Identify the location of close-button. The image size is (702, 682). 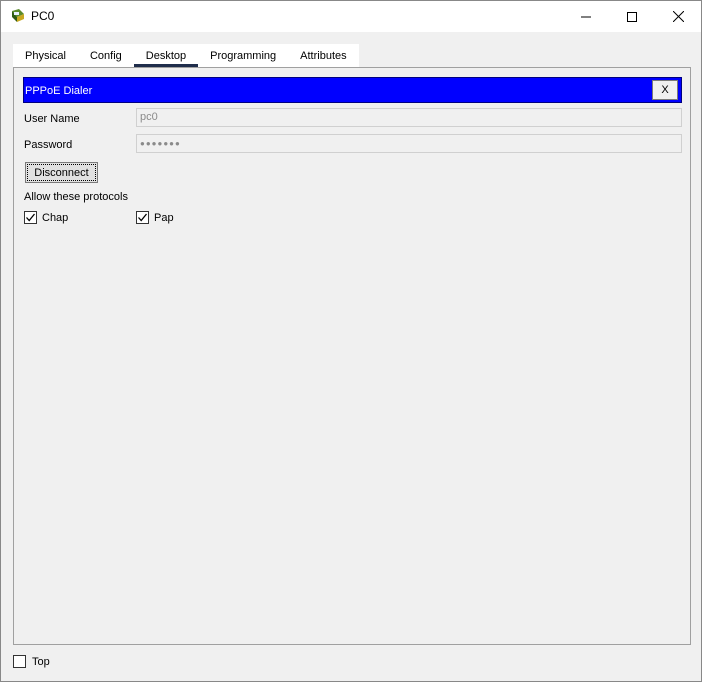
(678, 16).